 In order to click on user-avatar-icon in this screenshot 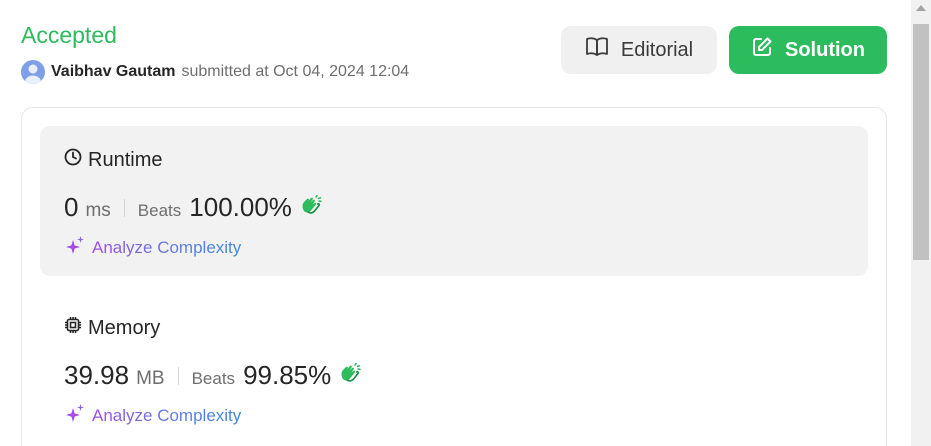, I will do `click(33, 72)`.